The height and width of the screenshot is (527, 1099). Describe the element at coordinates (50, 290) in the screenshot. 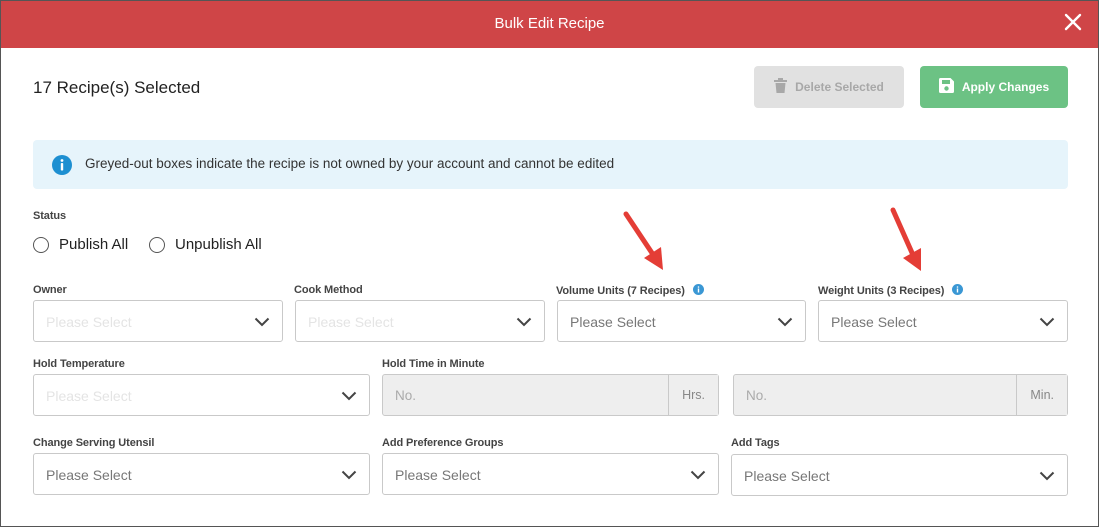

I see `owner-label: Owner` at that location.